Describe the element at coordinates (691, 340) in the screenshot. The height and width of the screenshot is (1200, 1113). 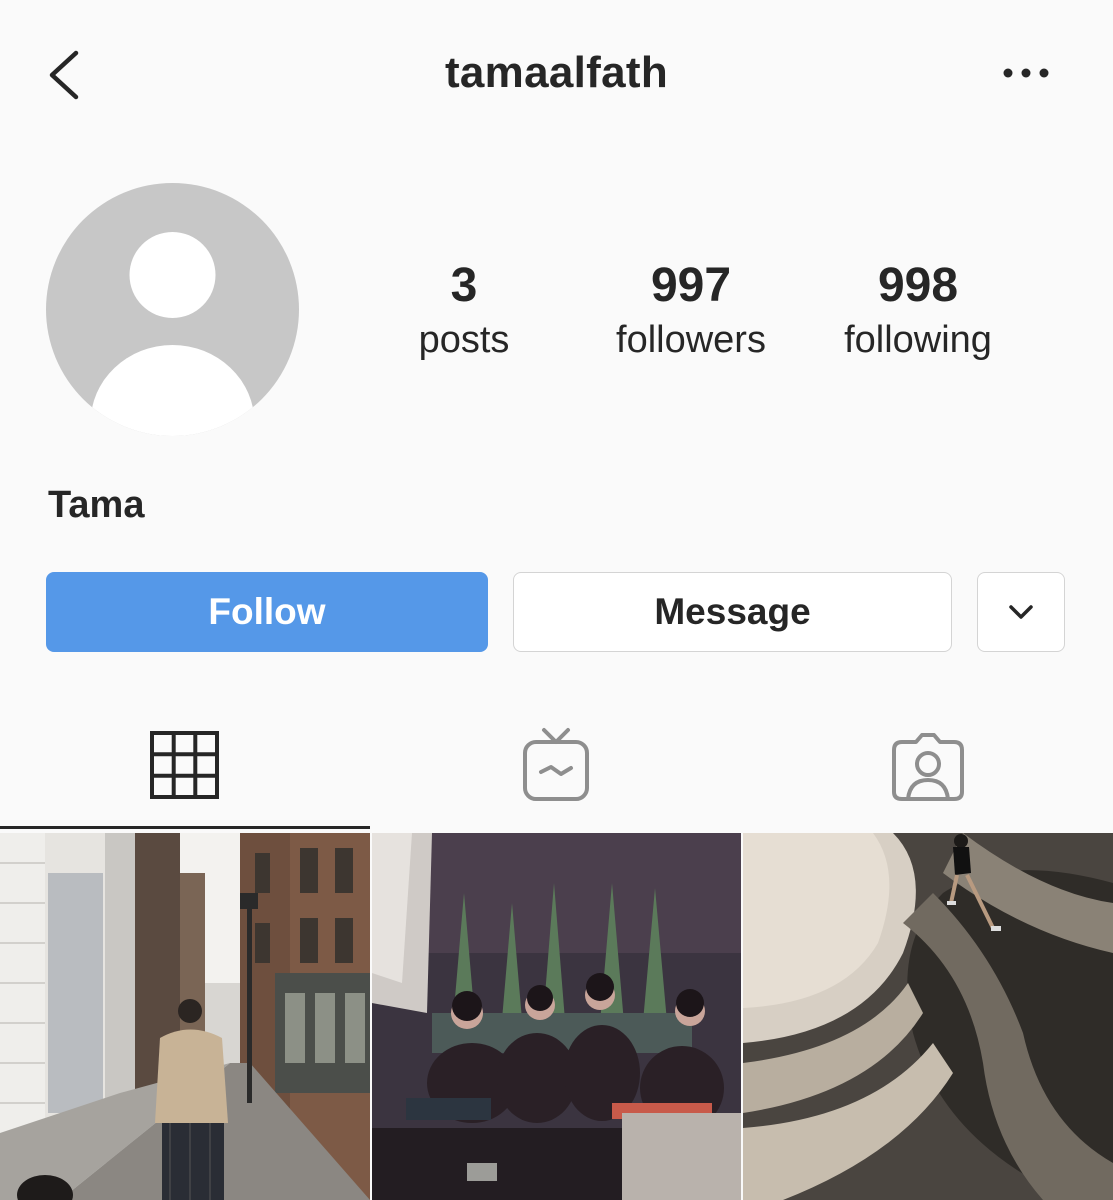
I see `followers-label: followers` at that location.